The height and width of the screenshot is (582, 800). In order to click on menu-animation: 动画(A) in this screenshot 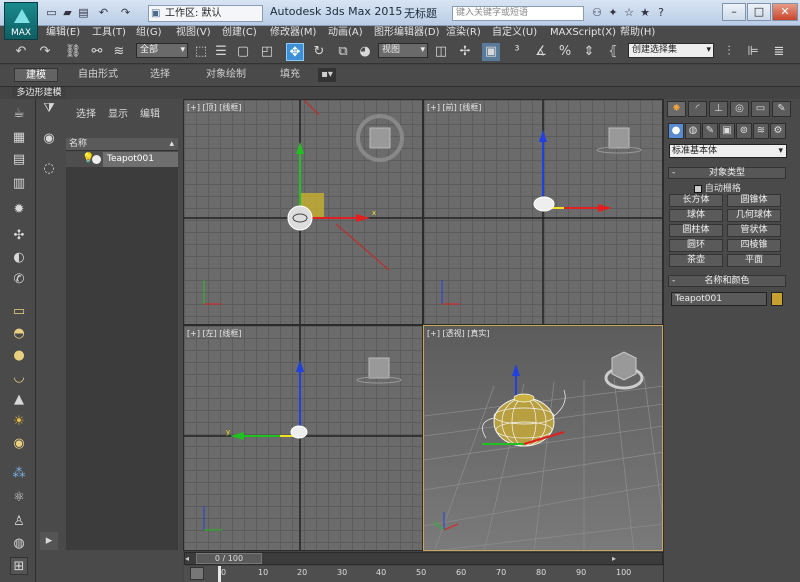, I will do `click(345, 33)`.